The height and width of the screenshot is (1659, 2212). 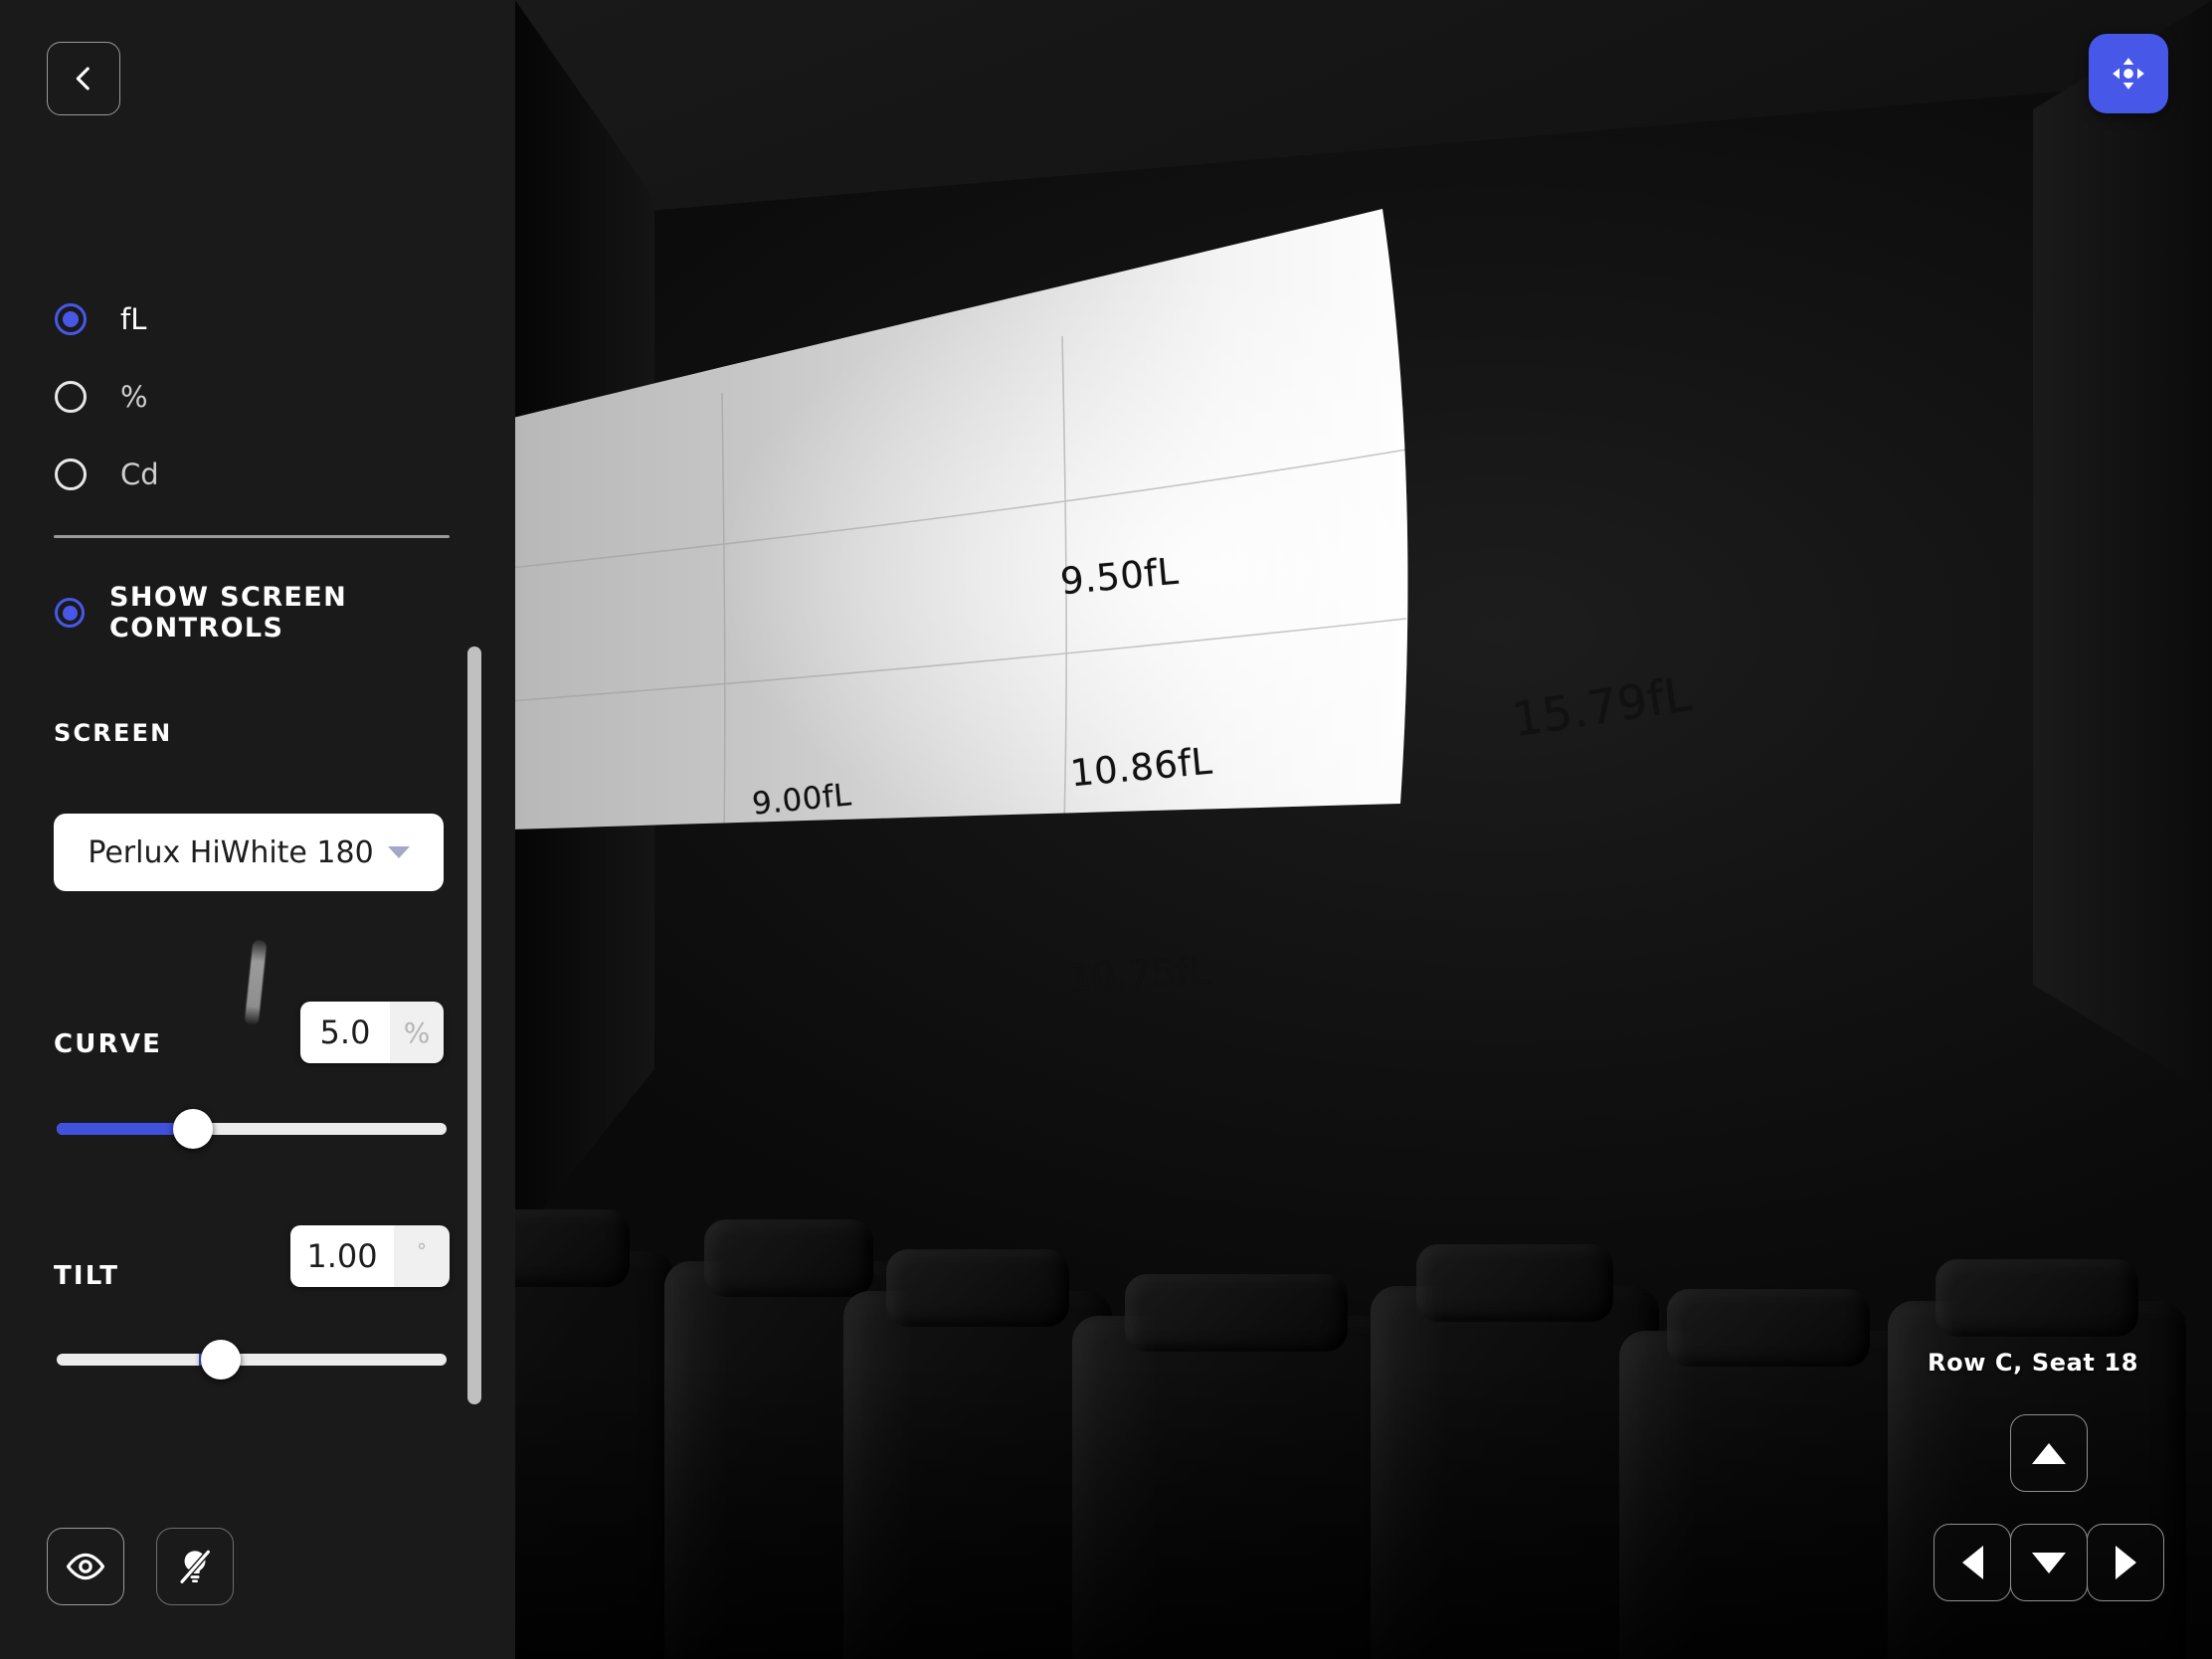 I want to click on dpad-left-button, so click(x=1972, y=1562).